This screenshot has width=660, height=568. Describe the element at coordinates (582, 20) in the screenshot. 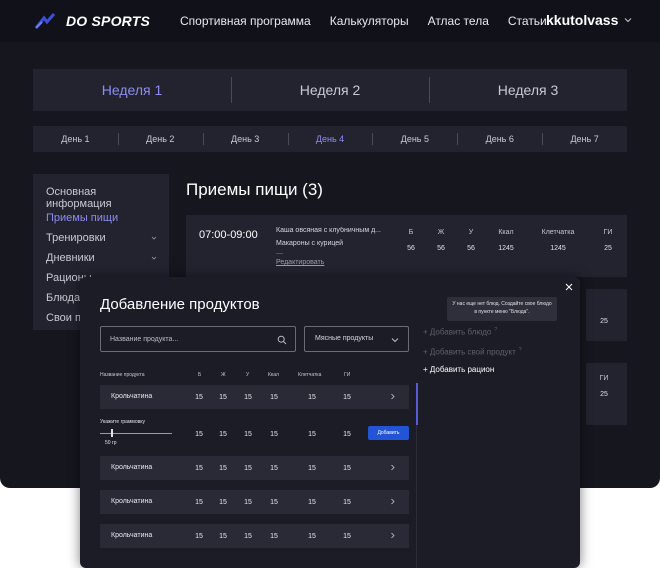

I see `user-name: kkutolvass` at that location.